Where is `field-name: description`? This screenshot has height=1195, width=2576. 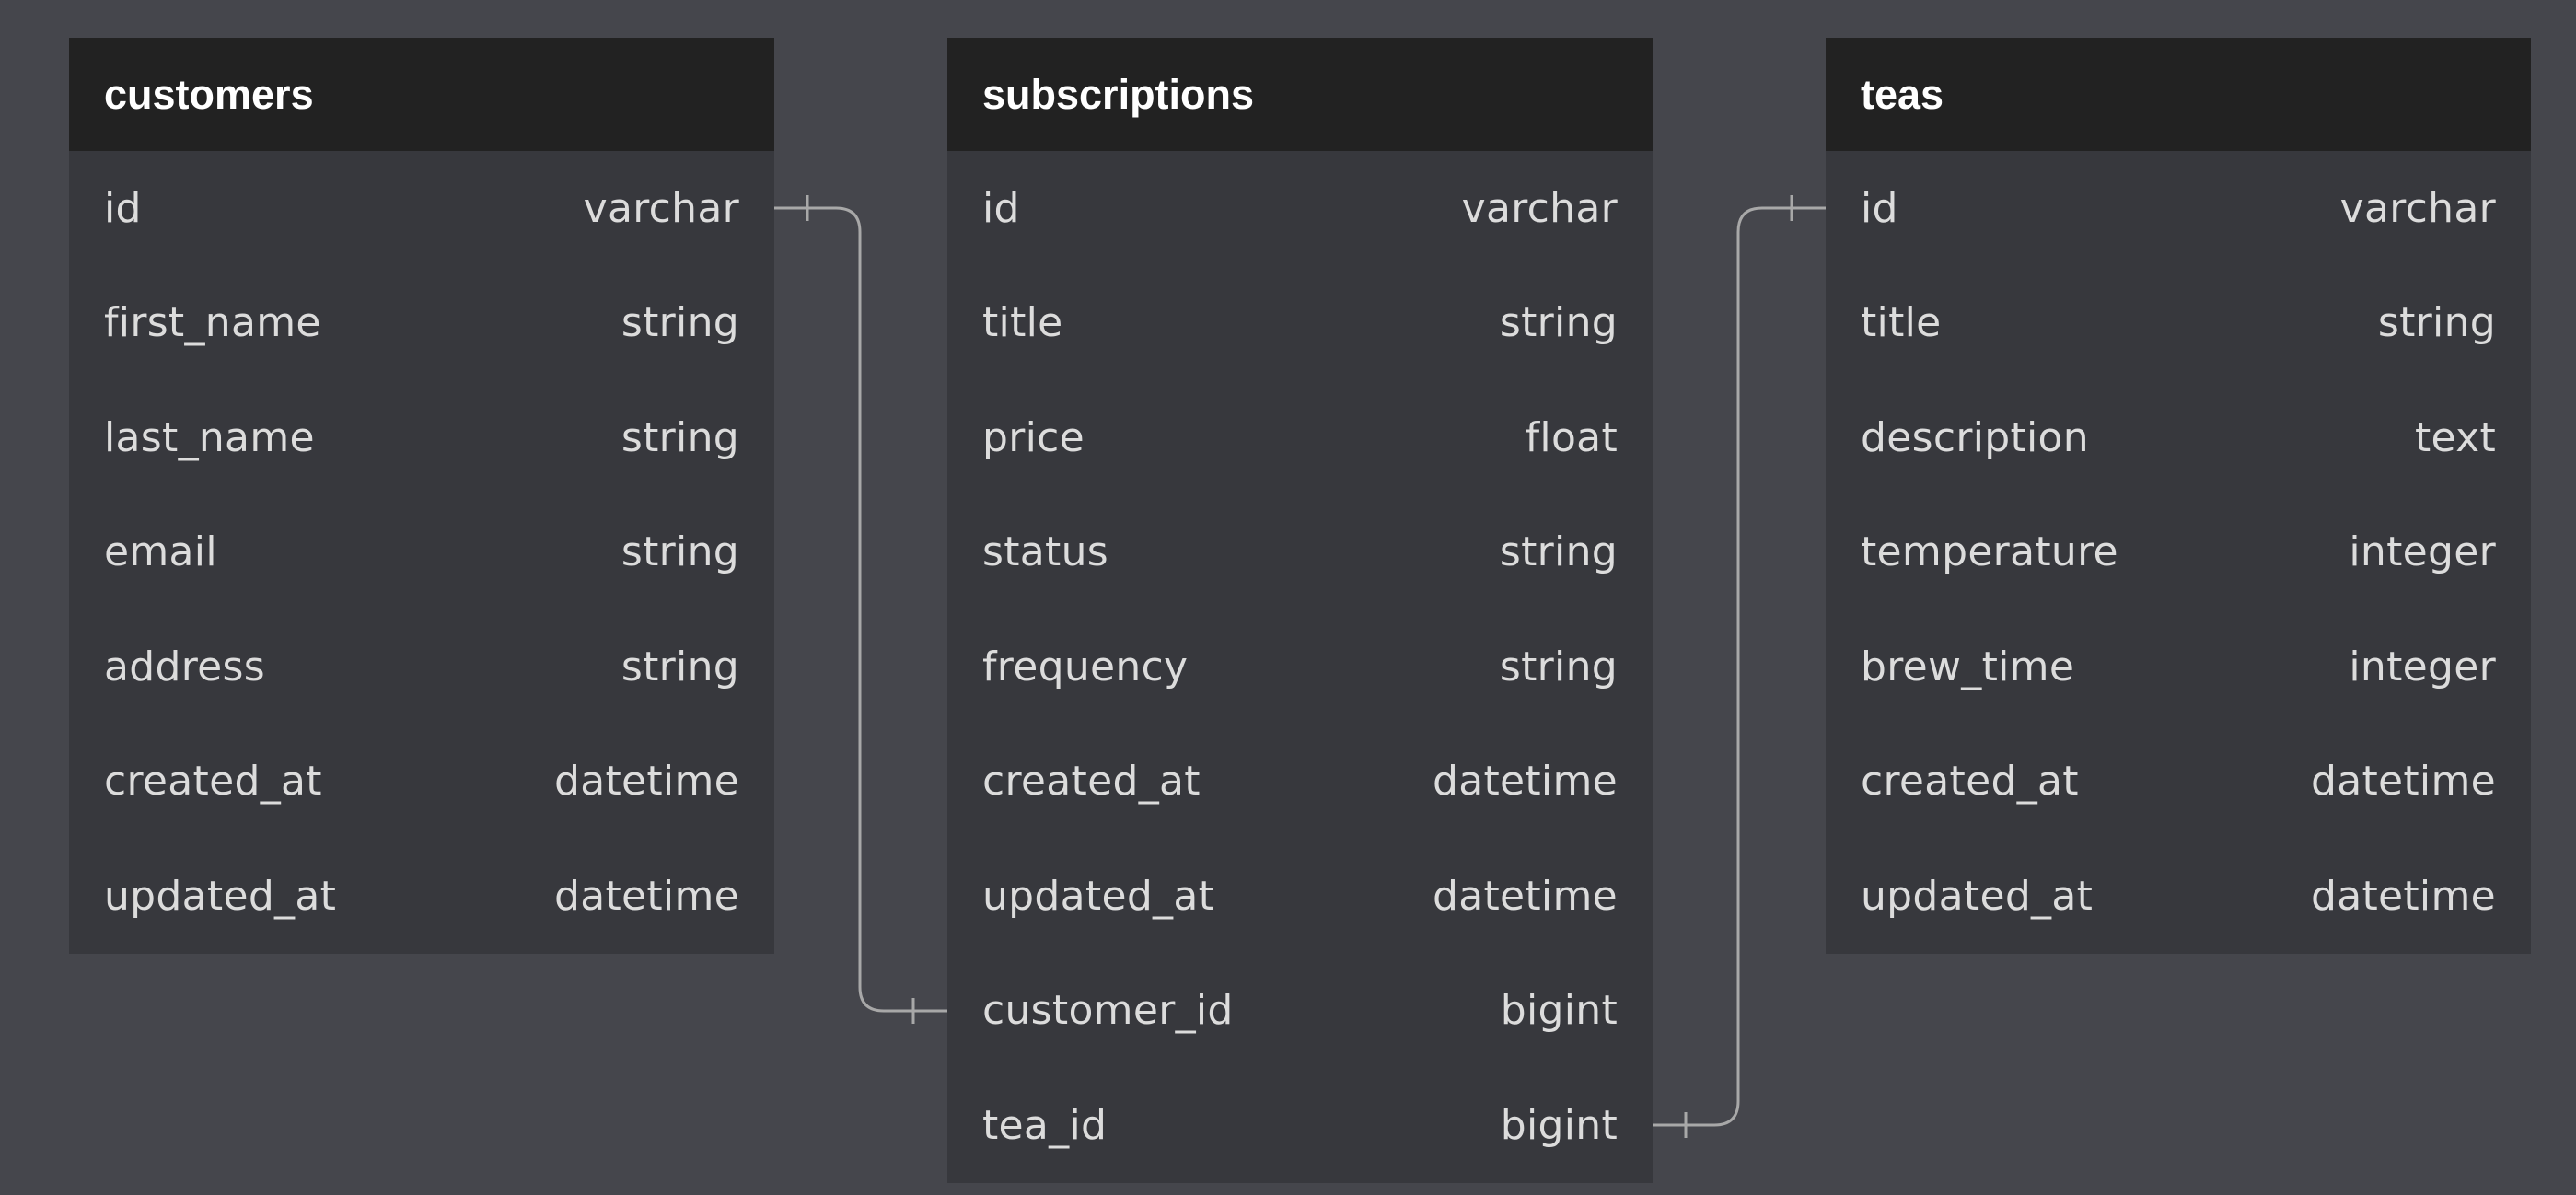 field-name: description is located at coordinates (1975, 437).